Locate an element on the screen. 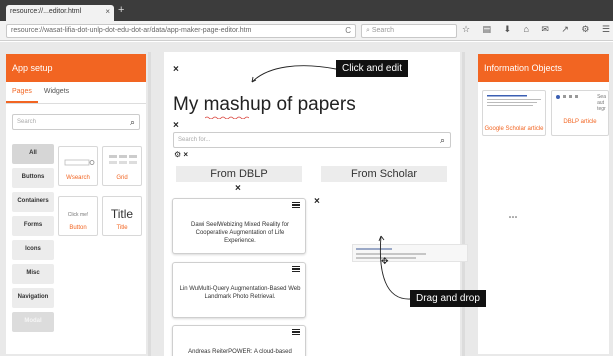  information-objects-title: Information Objects is located at coordinates (543, 68).